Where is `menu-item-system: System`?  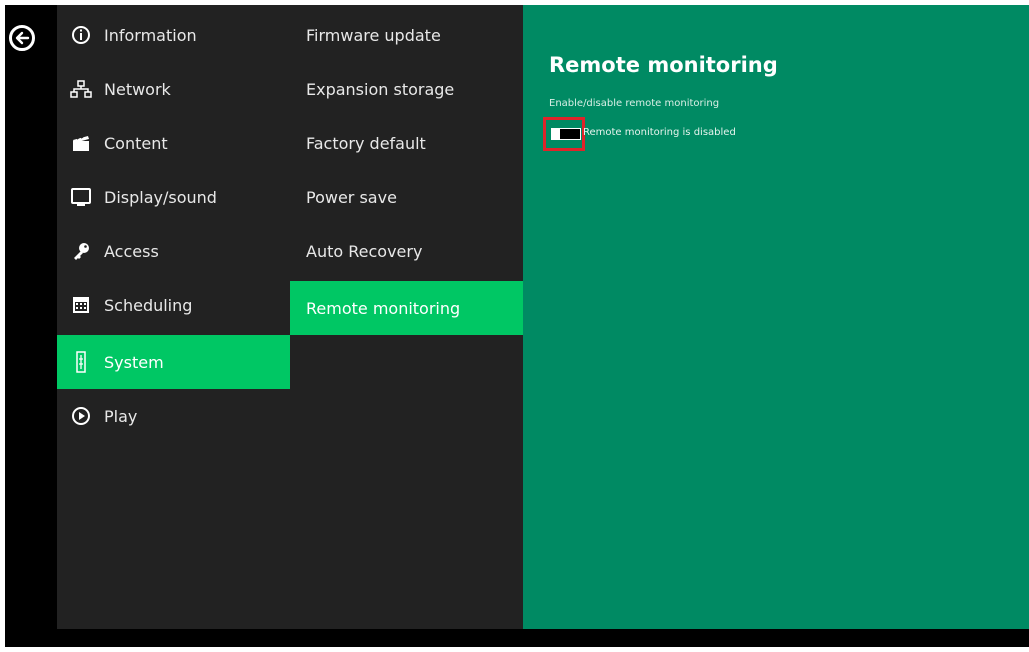
menu-item-system: System is located at coordinates (173, 362).